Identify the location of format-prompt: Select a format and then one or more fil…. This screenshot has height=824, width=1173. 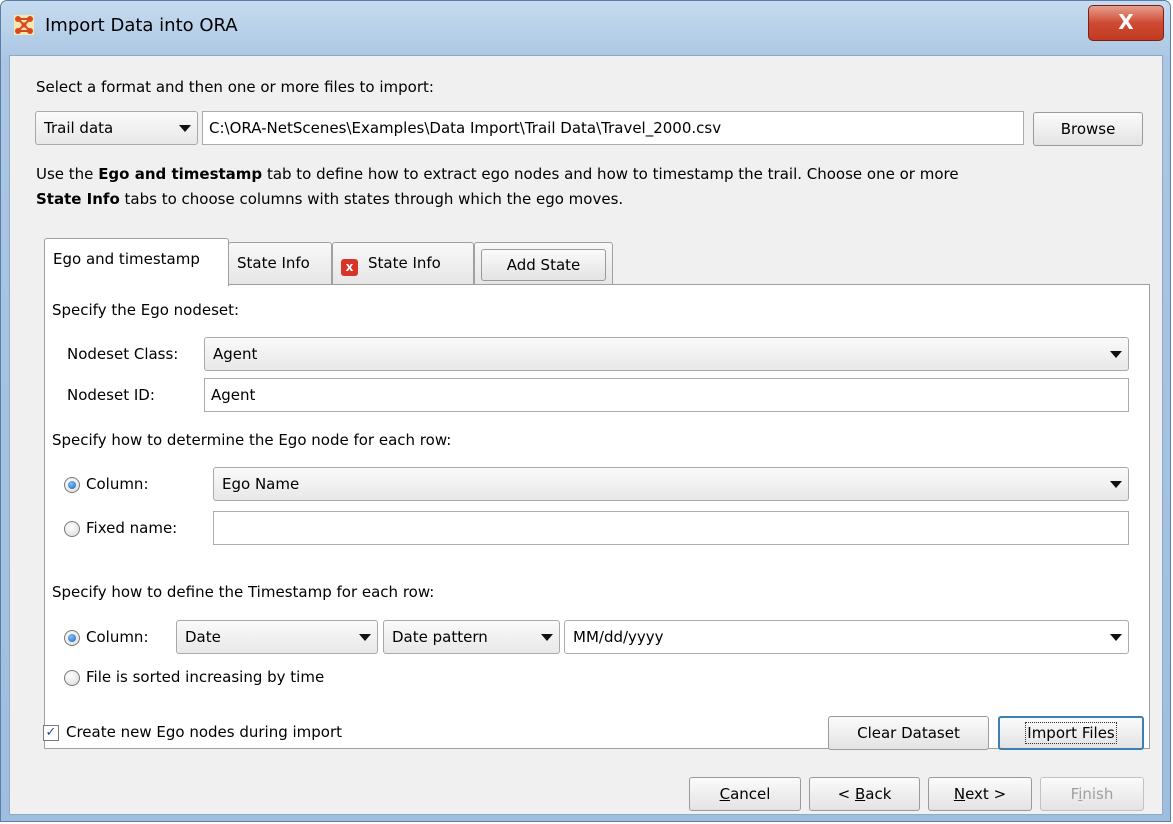
(235, 87).